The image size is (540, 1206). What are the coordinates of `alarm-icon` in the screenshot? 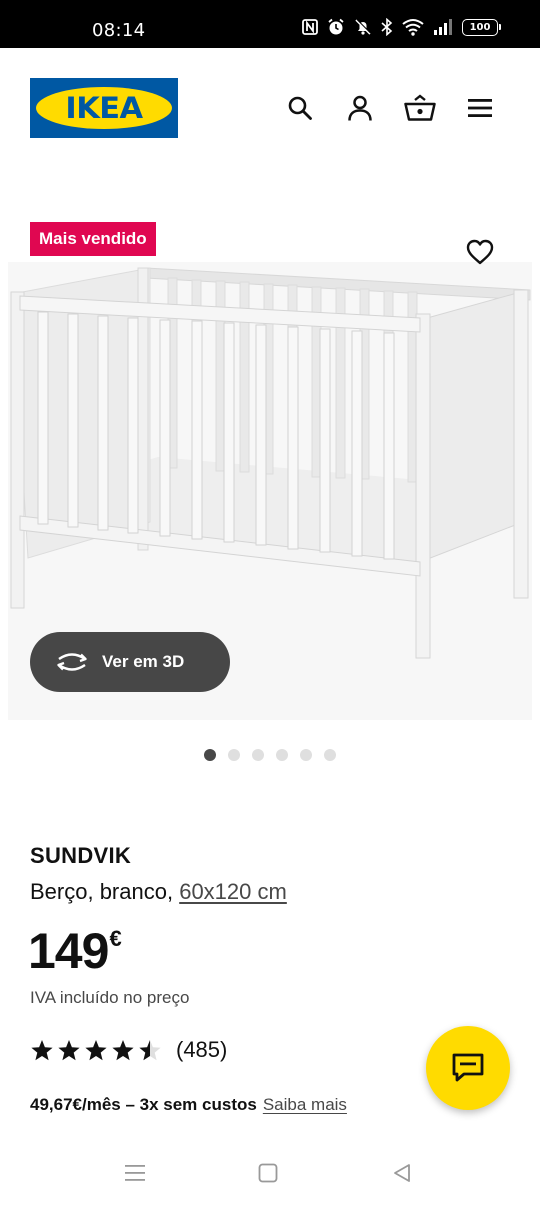 It's located at (336, 26).